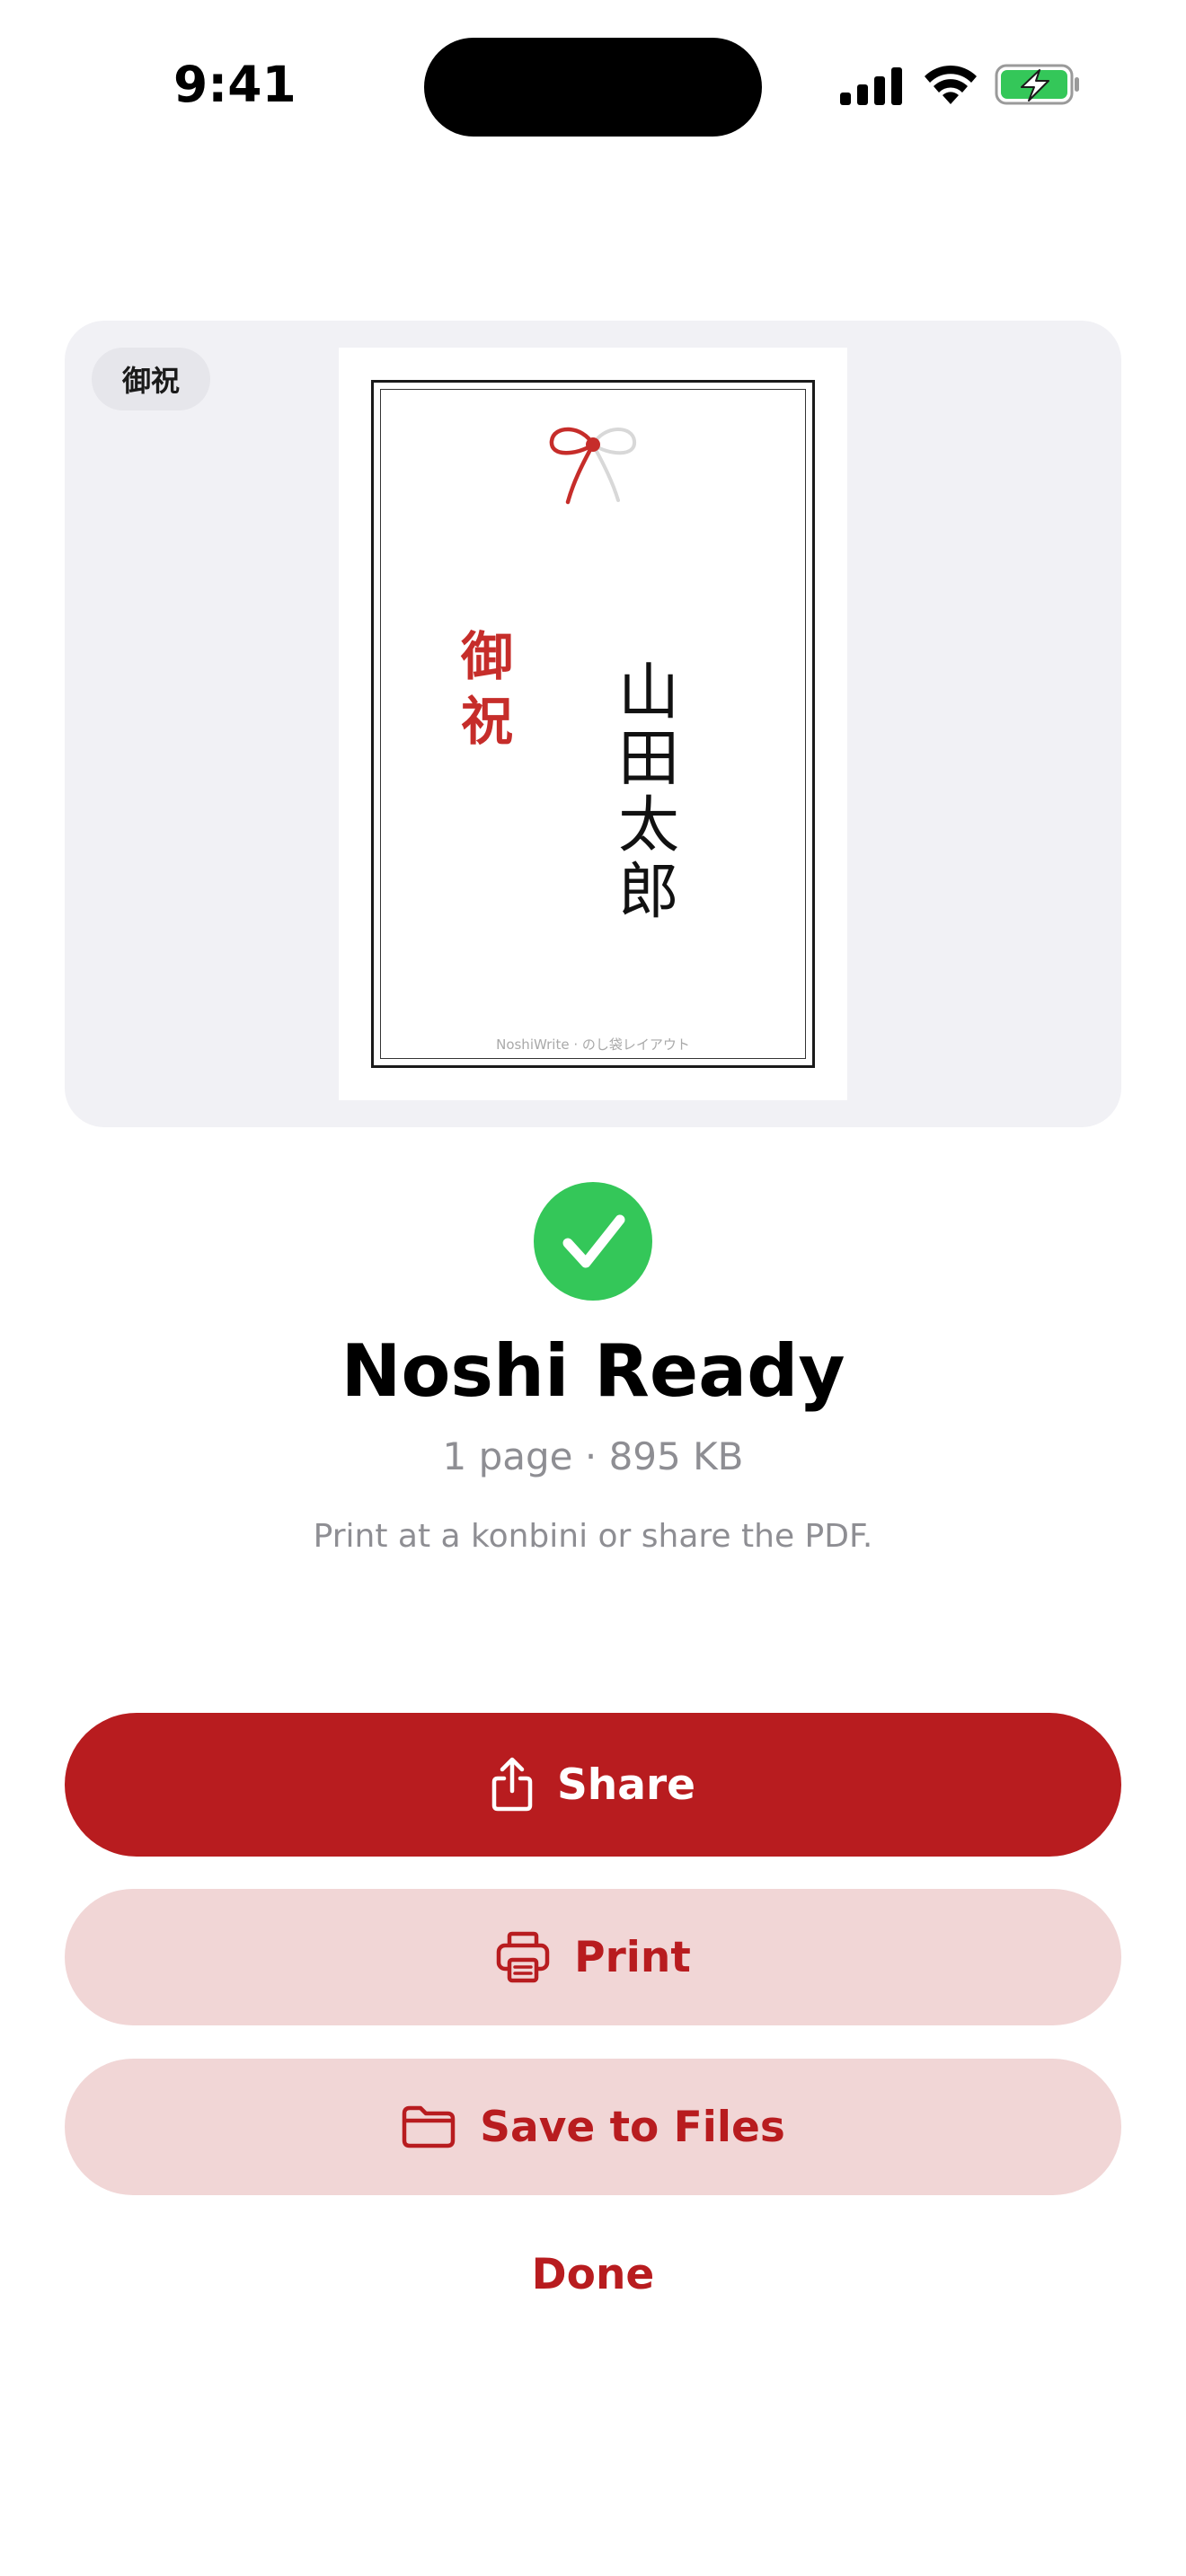 This screenshot has width=1186, height=2576. I want to click on noshi-name-char: 山, so click(648, 692).